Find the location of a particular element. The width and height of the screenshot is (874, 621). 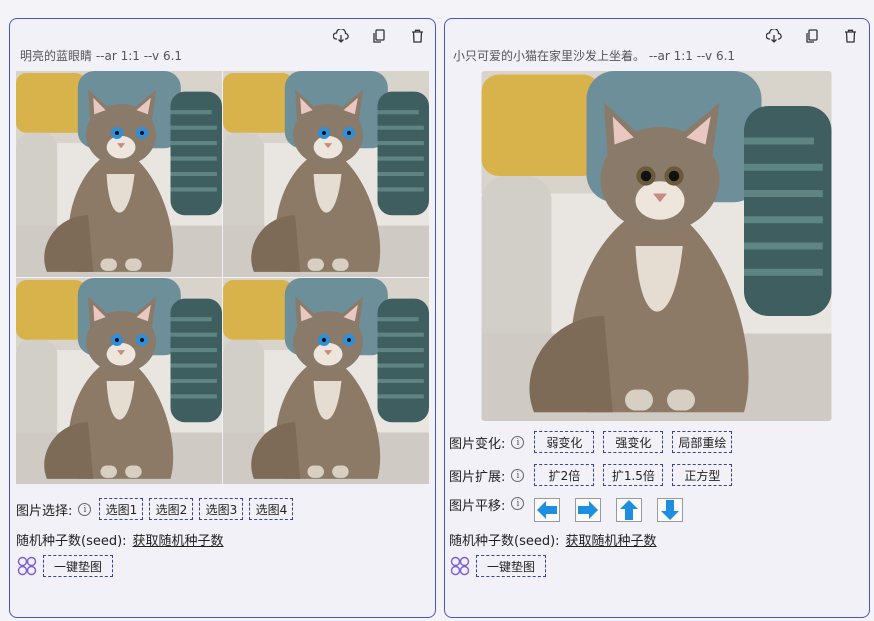

image-select-label: 图片选择: is located at coordinates (44, 511).